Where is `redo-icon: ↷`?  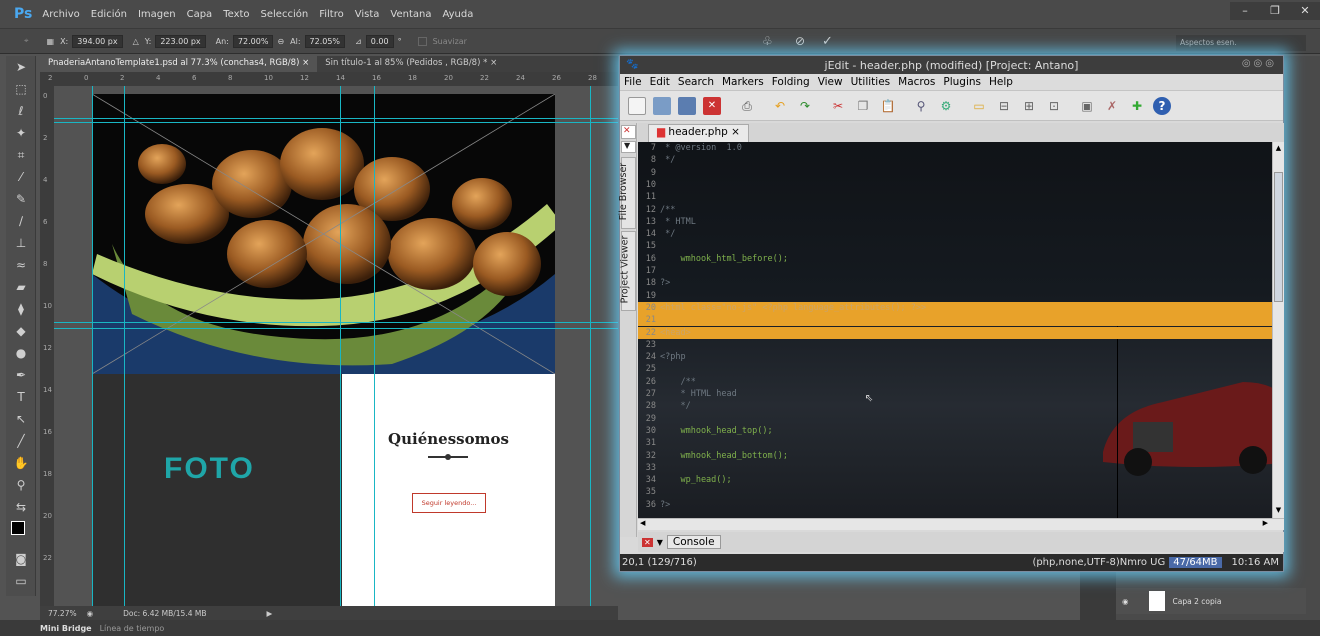
redo-icon: ↷ is located at coordinates (805, 106).